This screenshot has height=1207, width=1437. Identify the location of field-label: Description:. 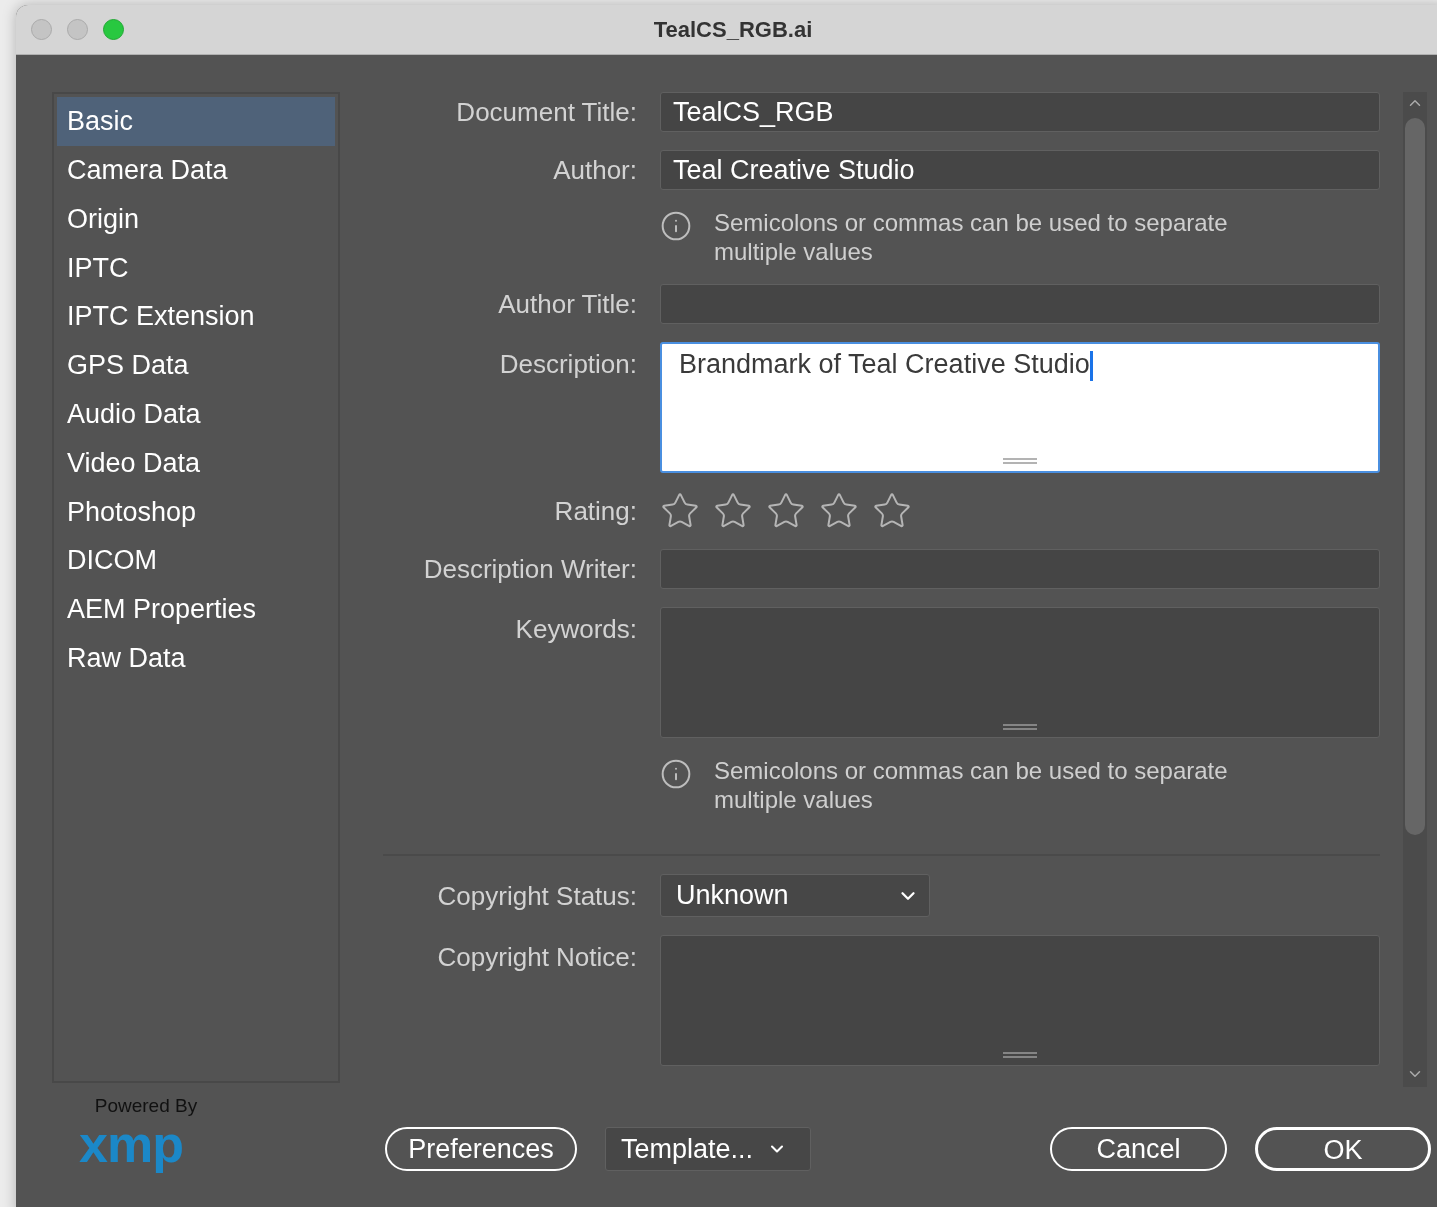
(568, 364).